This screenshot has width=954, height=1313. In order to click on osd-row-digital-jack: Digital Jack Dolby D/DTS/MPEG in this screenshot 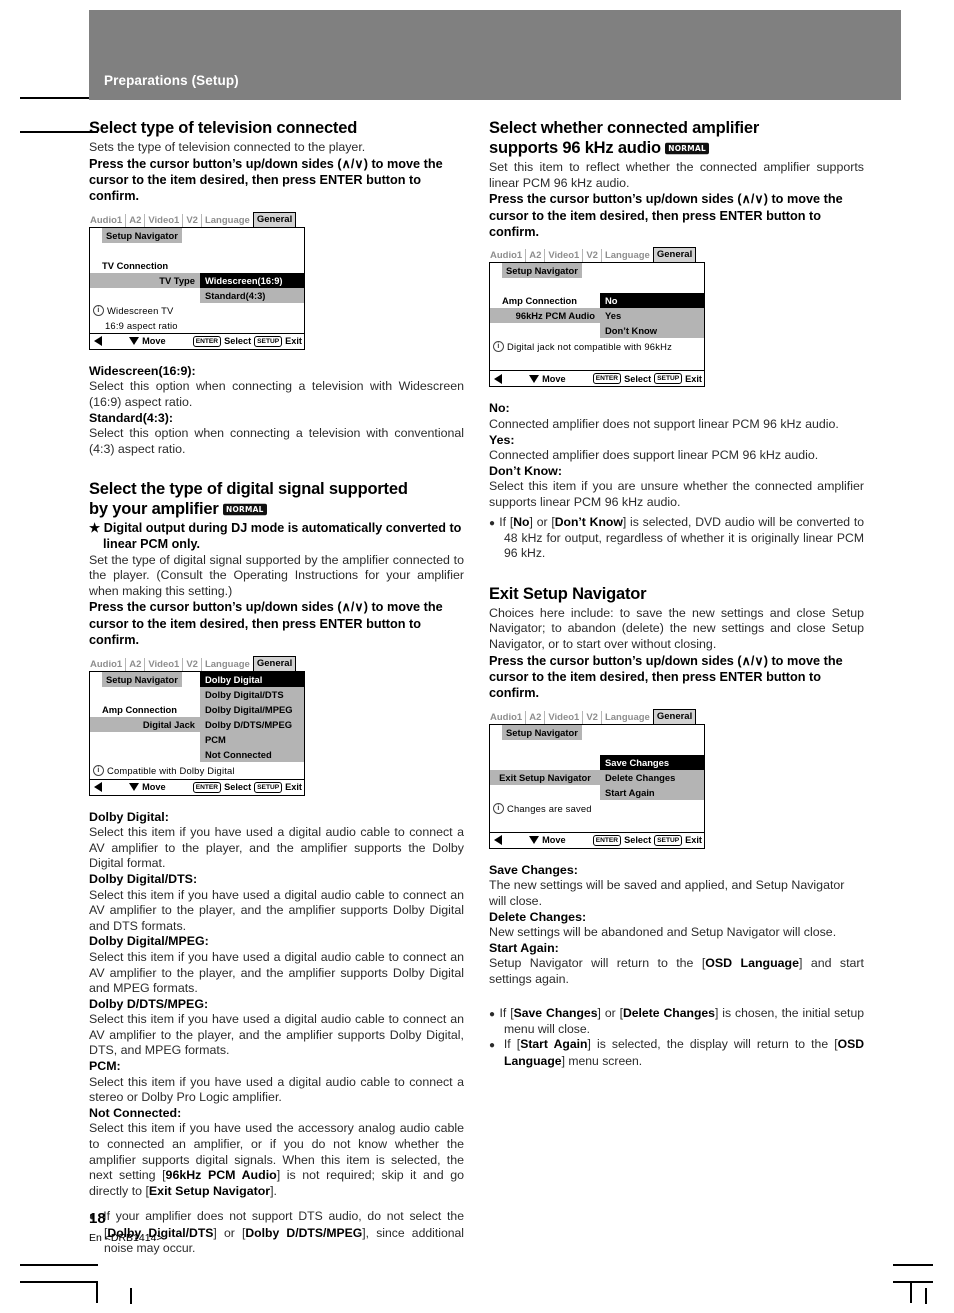, I will do `click(197, 724)`.